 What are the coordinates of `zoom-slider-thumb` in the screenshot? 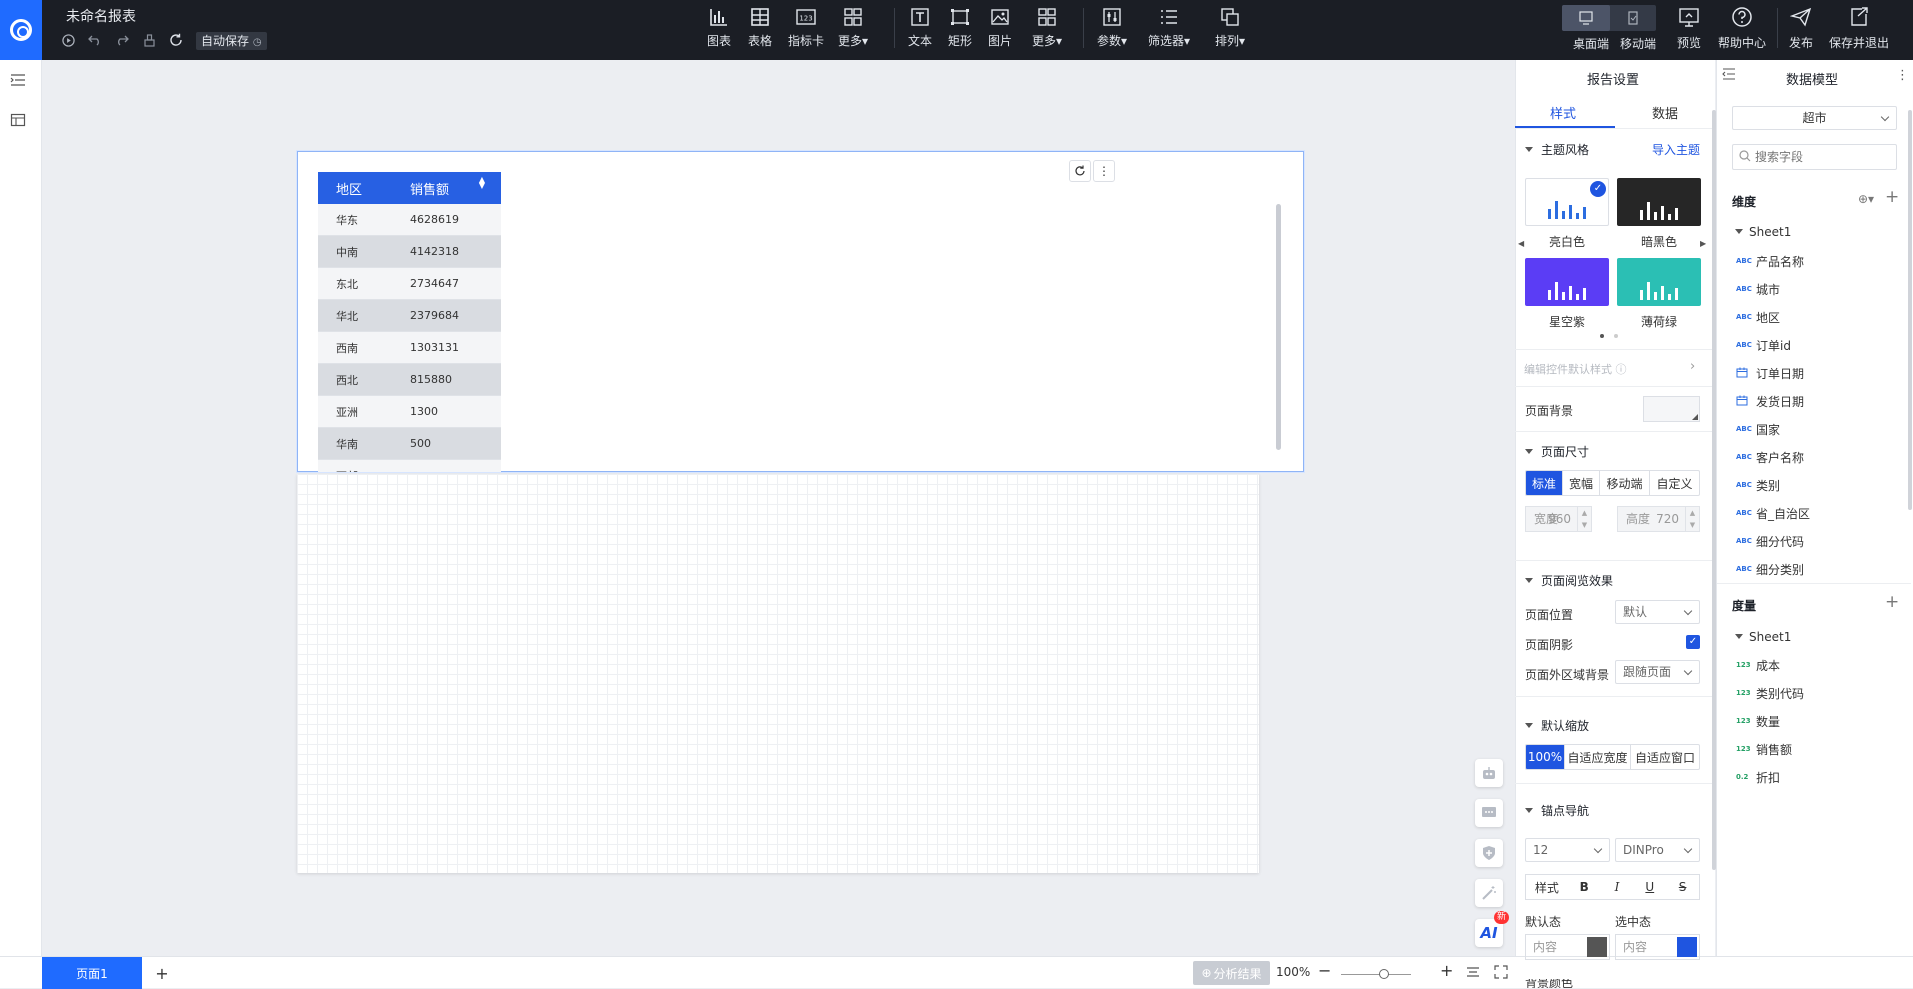 It's located at (1384, 974).